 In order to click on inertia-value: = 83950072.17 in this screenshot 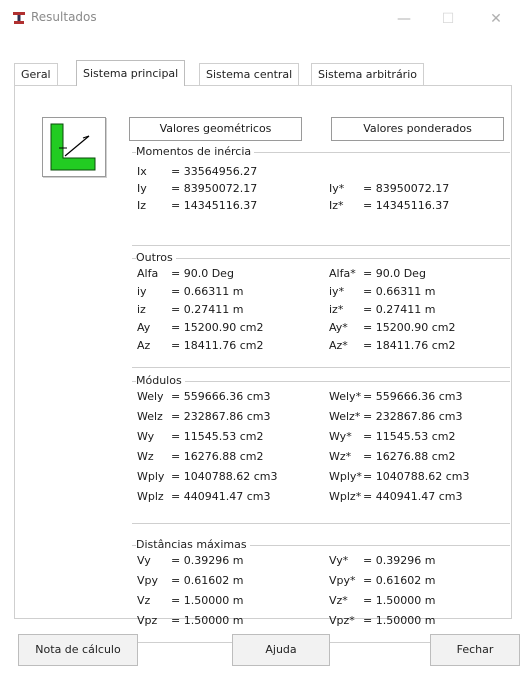, I will do `click(214, 188)`.